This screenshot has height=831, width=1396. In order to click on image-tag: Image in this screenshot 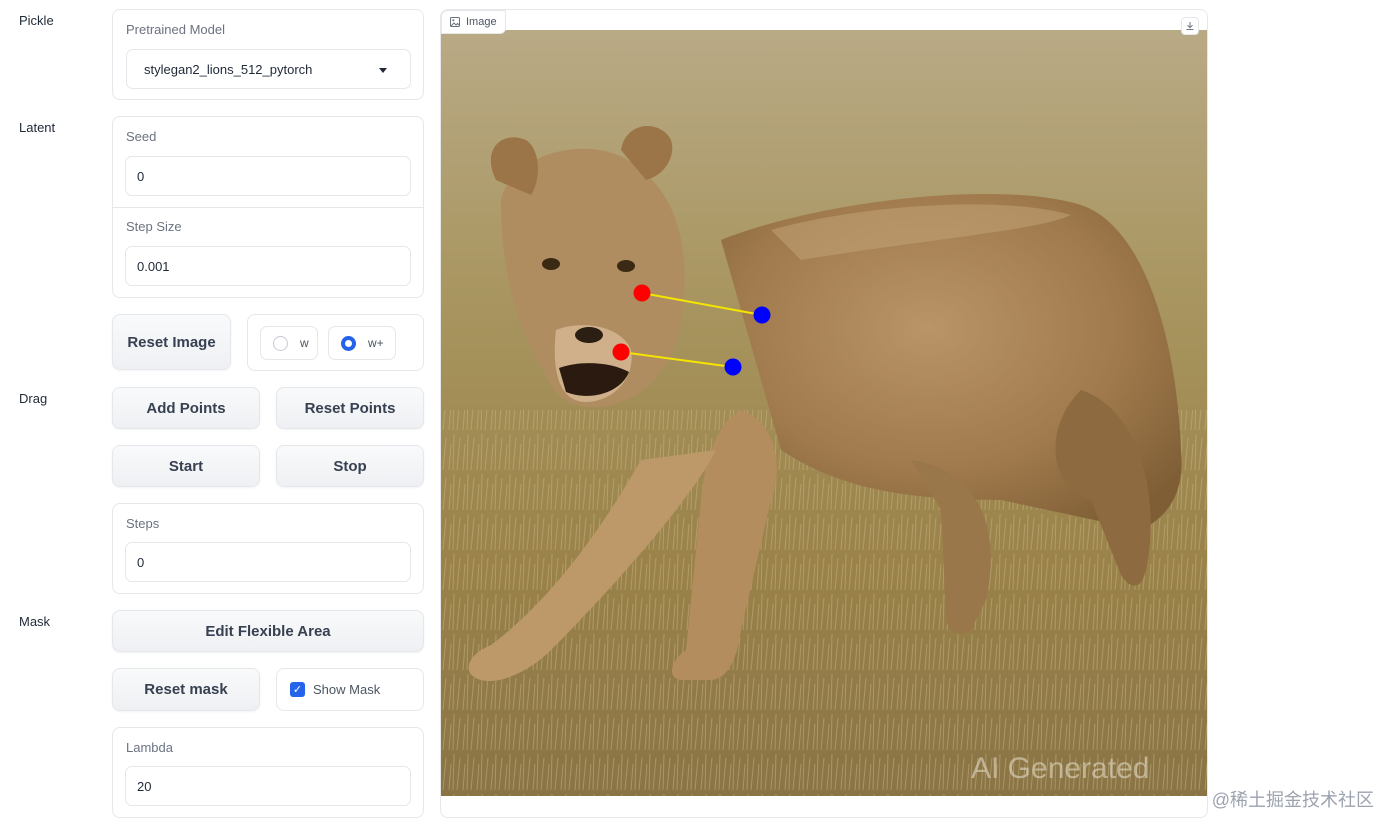, I will do `click(473, 22)`.